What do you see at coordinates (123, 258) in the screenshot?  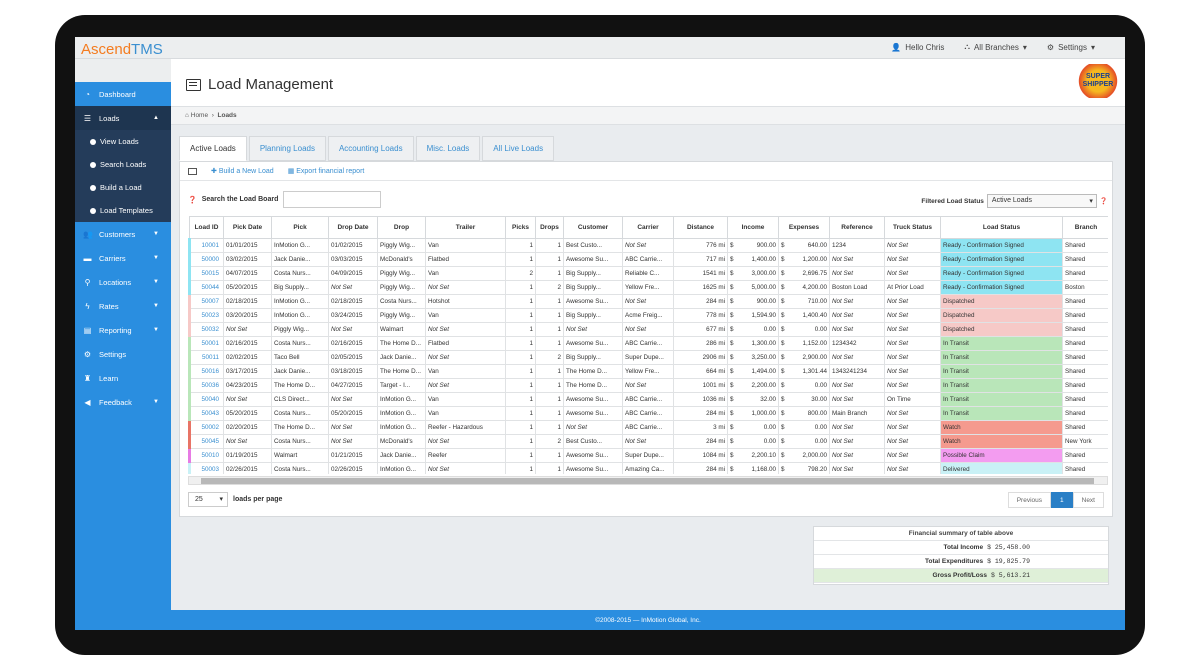 I see `sidebar-item-carriers: ▬ Carriers ▼` at bounding box center [123, 258].